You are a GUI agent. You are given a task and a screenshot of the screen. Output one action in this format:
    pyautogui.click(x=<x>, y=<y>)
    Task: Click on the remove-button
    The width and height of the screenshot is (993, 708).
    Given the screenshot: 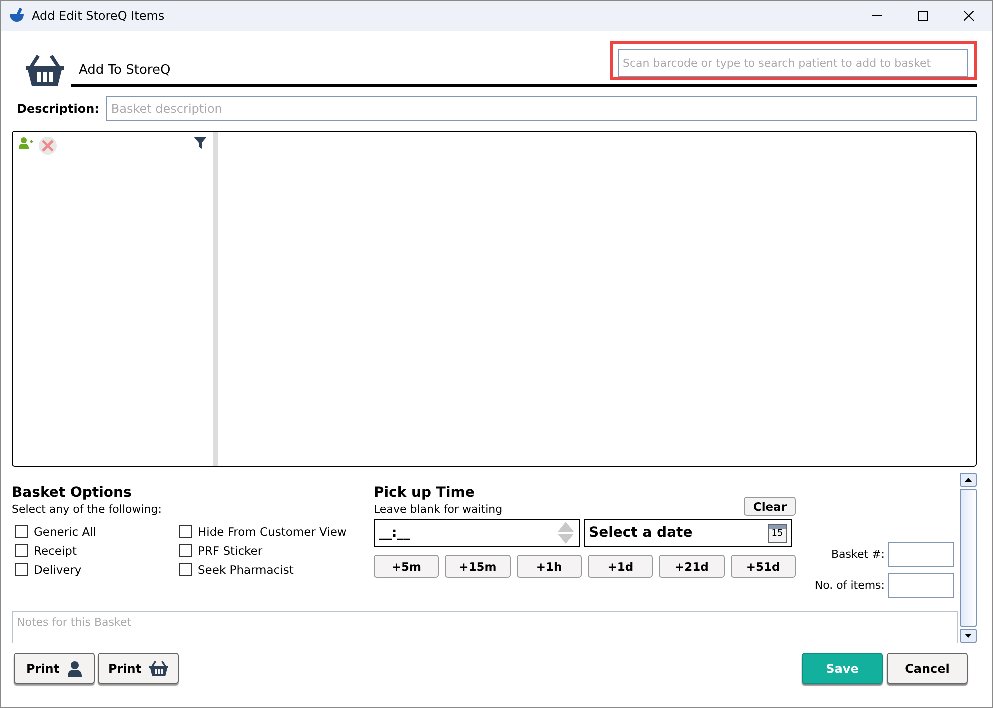 What is the action you would take?
    pyautogui.click(x=48, y=146)
    